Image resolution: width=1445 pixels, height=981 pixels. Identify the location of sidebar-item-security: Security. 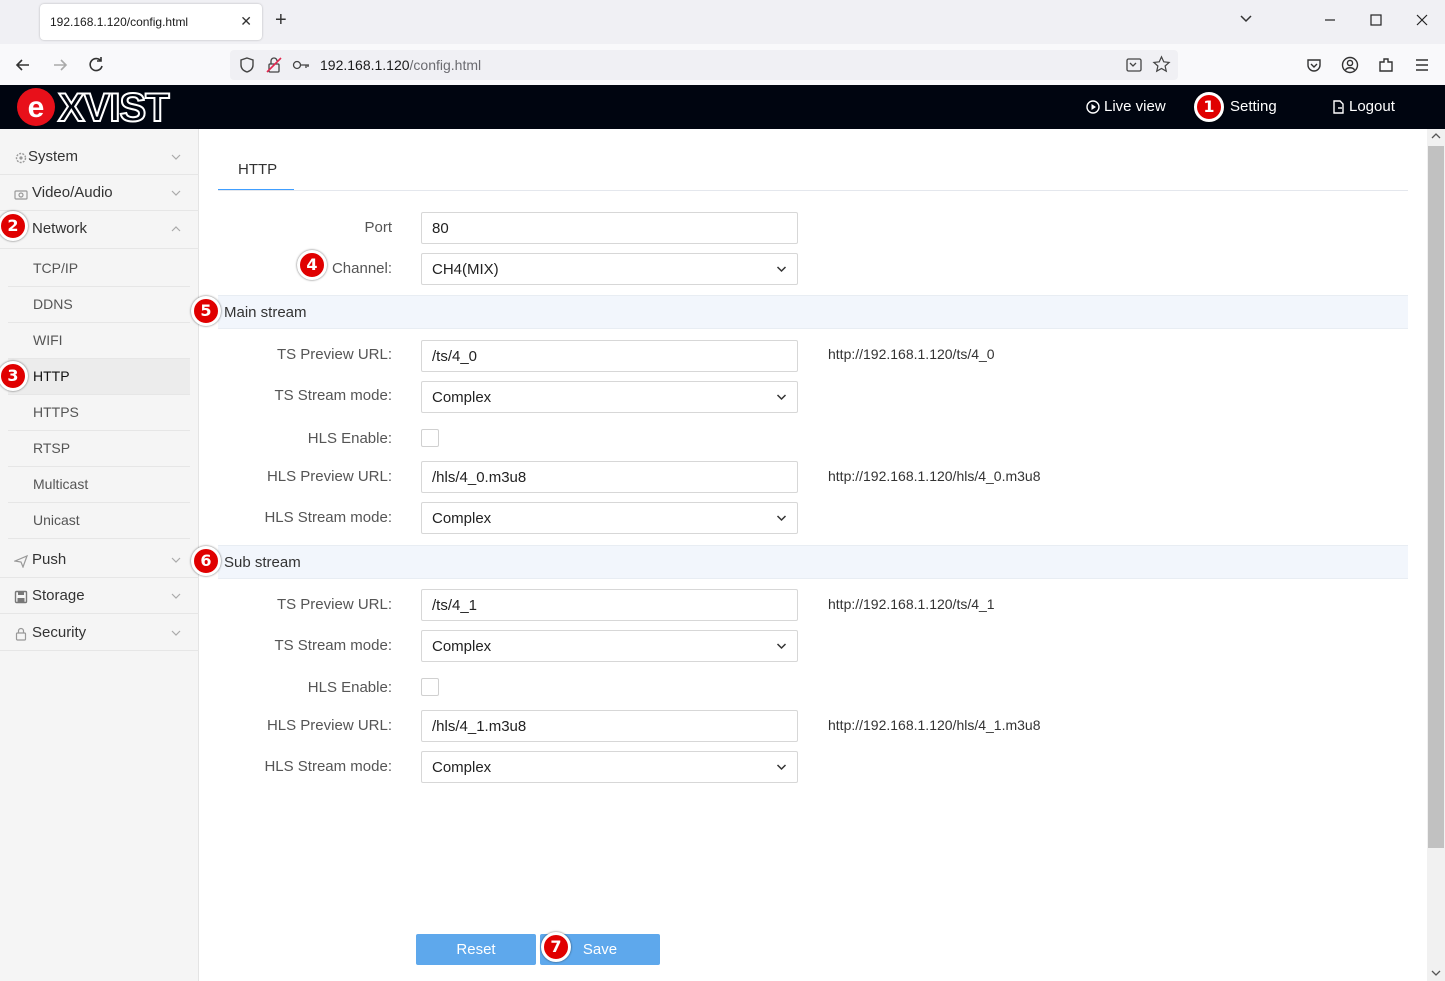
(99, 633).